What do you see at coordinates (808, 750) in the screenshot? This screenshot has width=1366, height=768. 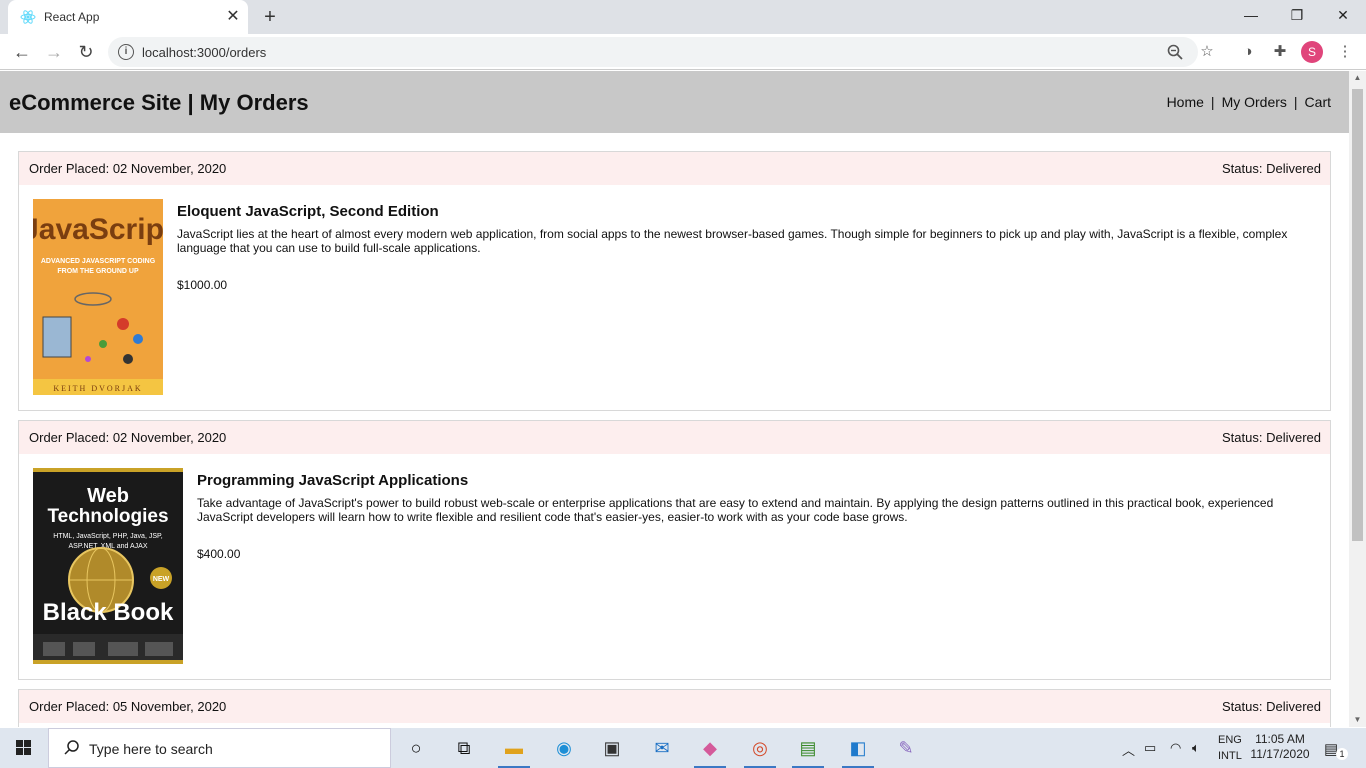 I see `notepad-icon: ▤` at bounding box center [808, 750].